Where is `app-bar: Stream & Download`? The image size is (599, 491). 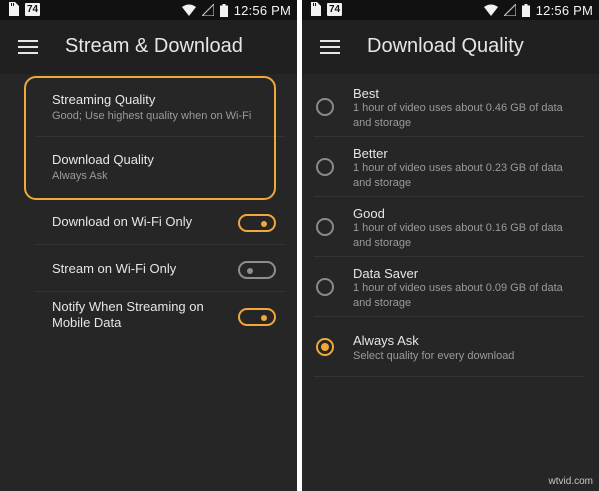 app-bar: Stream & Download is located at coordinates (148, 47).